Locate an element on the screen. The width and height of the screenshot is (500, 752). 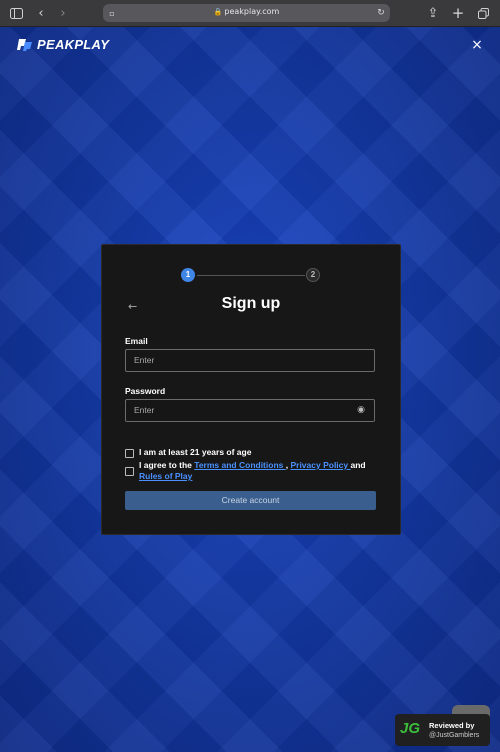
sidebar-icon is located at coordinates (16, 13).